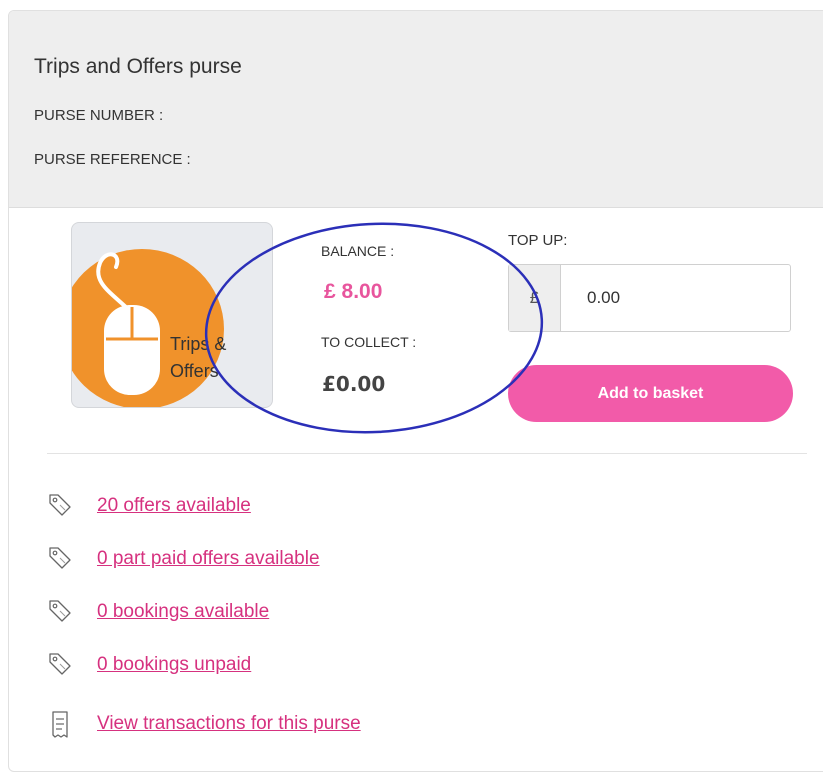  What do you see at coordinates (99, 115) in the screenshot?
I see `purse-number-label: PURSE NUMBER :` at bounding box center [99, 115].